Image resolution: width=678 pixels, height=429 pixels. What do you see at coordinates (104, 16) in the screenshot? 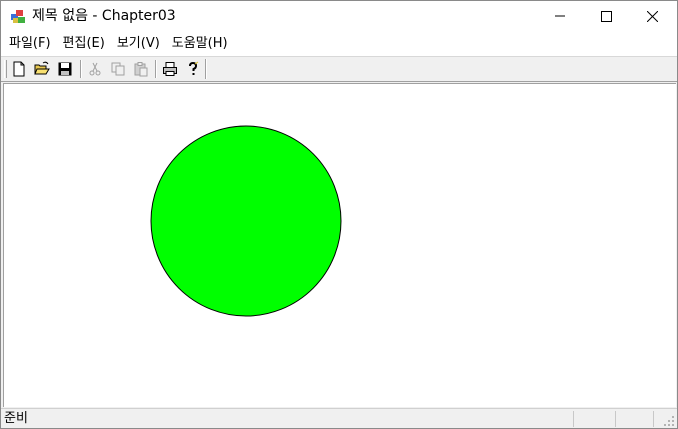
I see `window-title: 제목 없음 - Chapter03` at bounding box center [104, 16].